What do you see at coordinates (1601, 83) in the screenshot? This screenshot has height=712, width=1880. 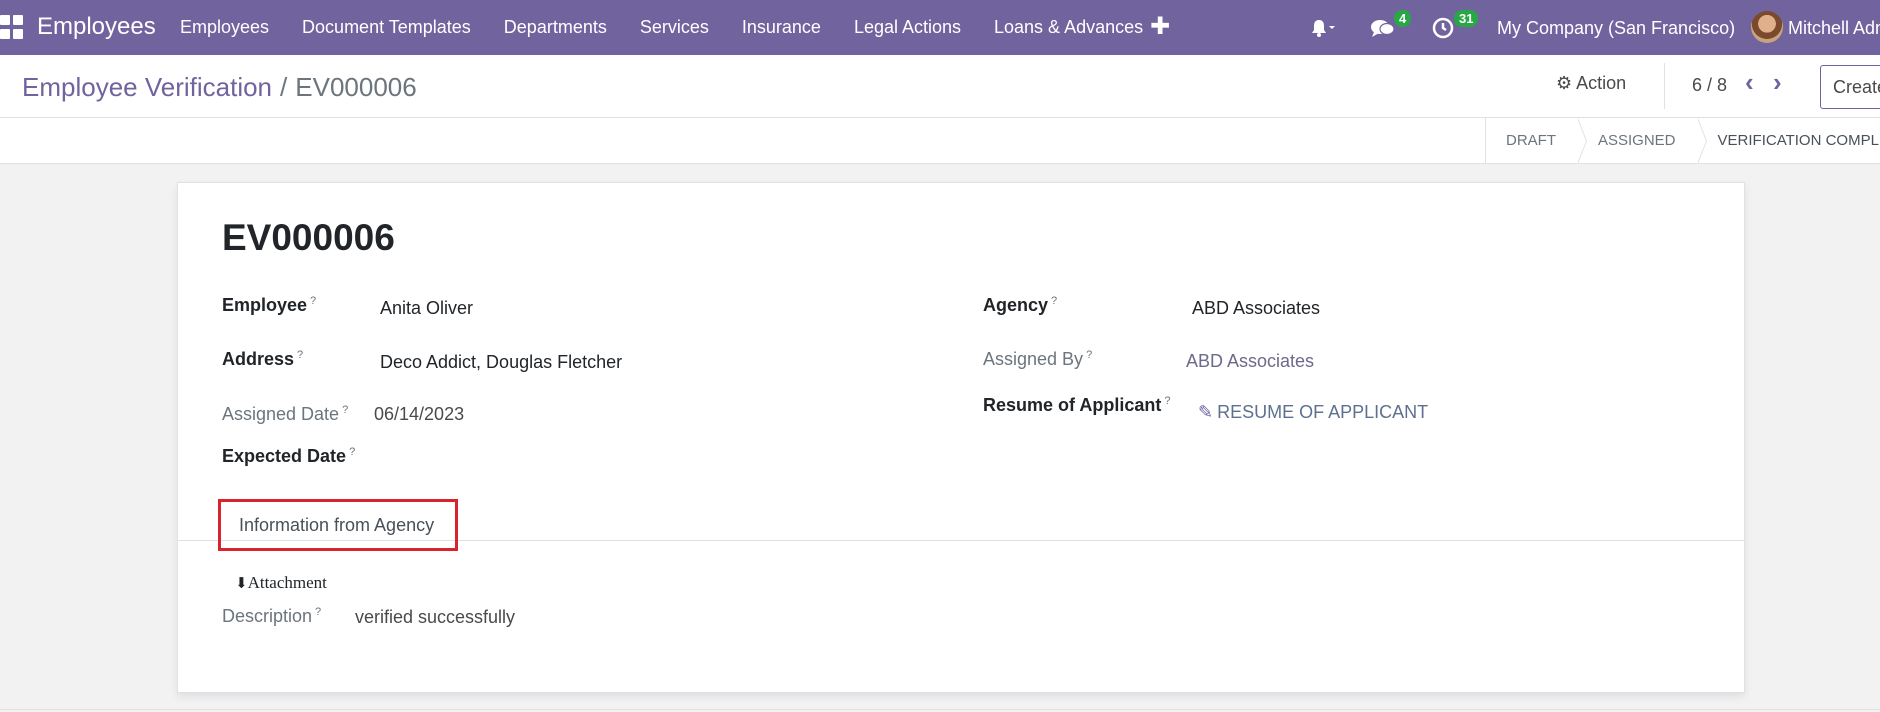 I see `action-label: Action` at bounding box center [1601, 83].